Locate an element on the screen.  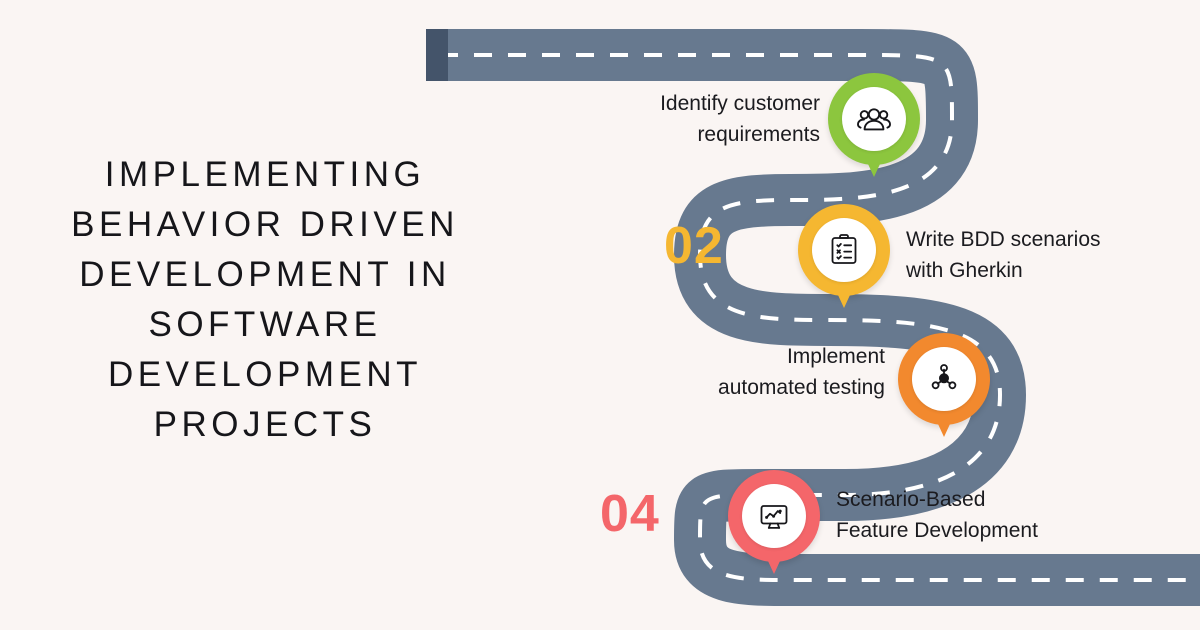
step-number-2: 02 is located at coordinates (694, 246).